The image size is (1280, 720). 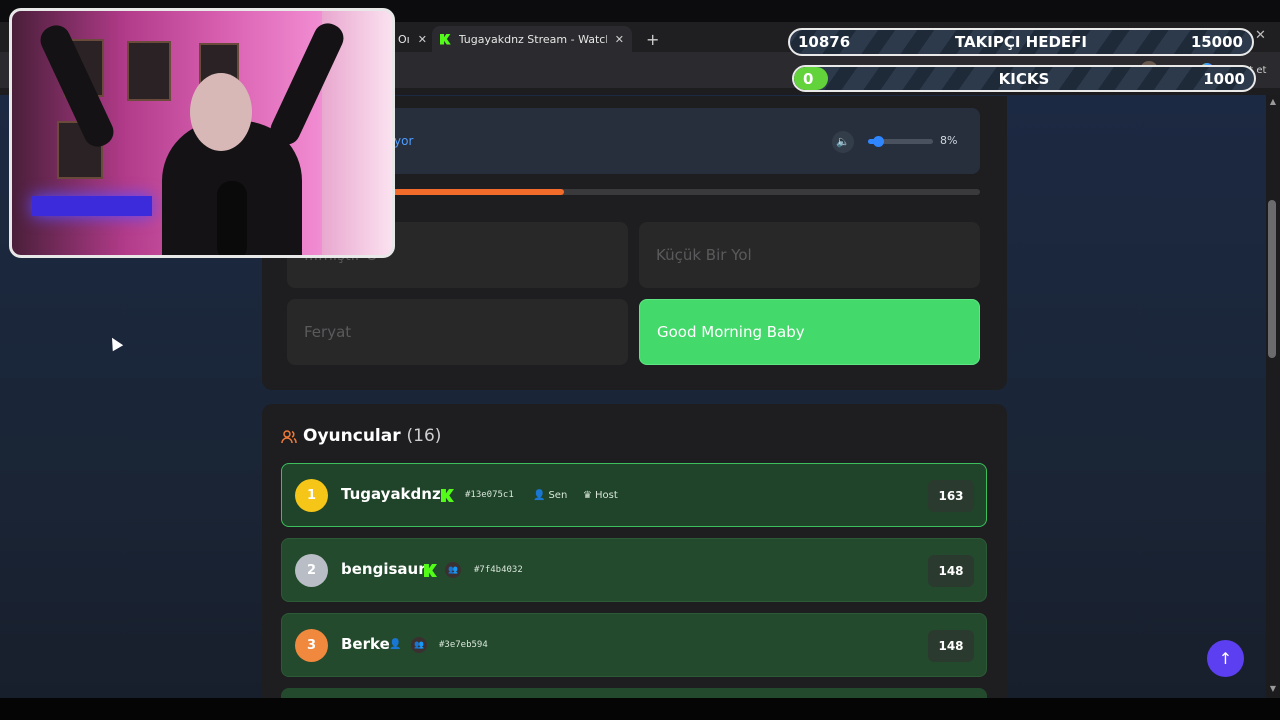 I want to click on host-tag: ♛ Host, so click(x=600, y=495).